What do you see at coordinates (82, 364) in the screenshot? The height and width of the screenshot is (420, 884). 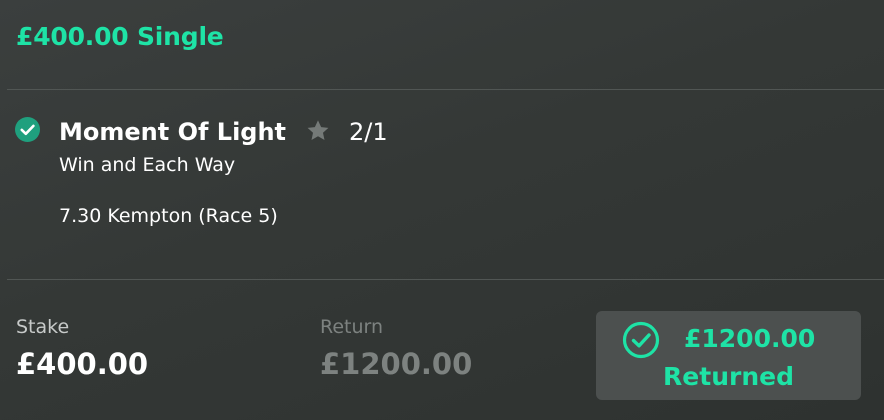 I see `stake-value: £400.00` at bounding box center [82, 364].